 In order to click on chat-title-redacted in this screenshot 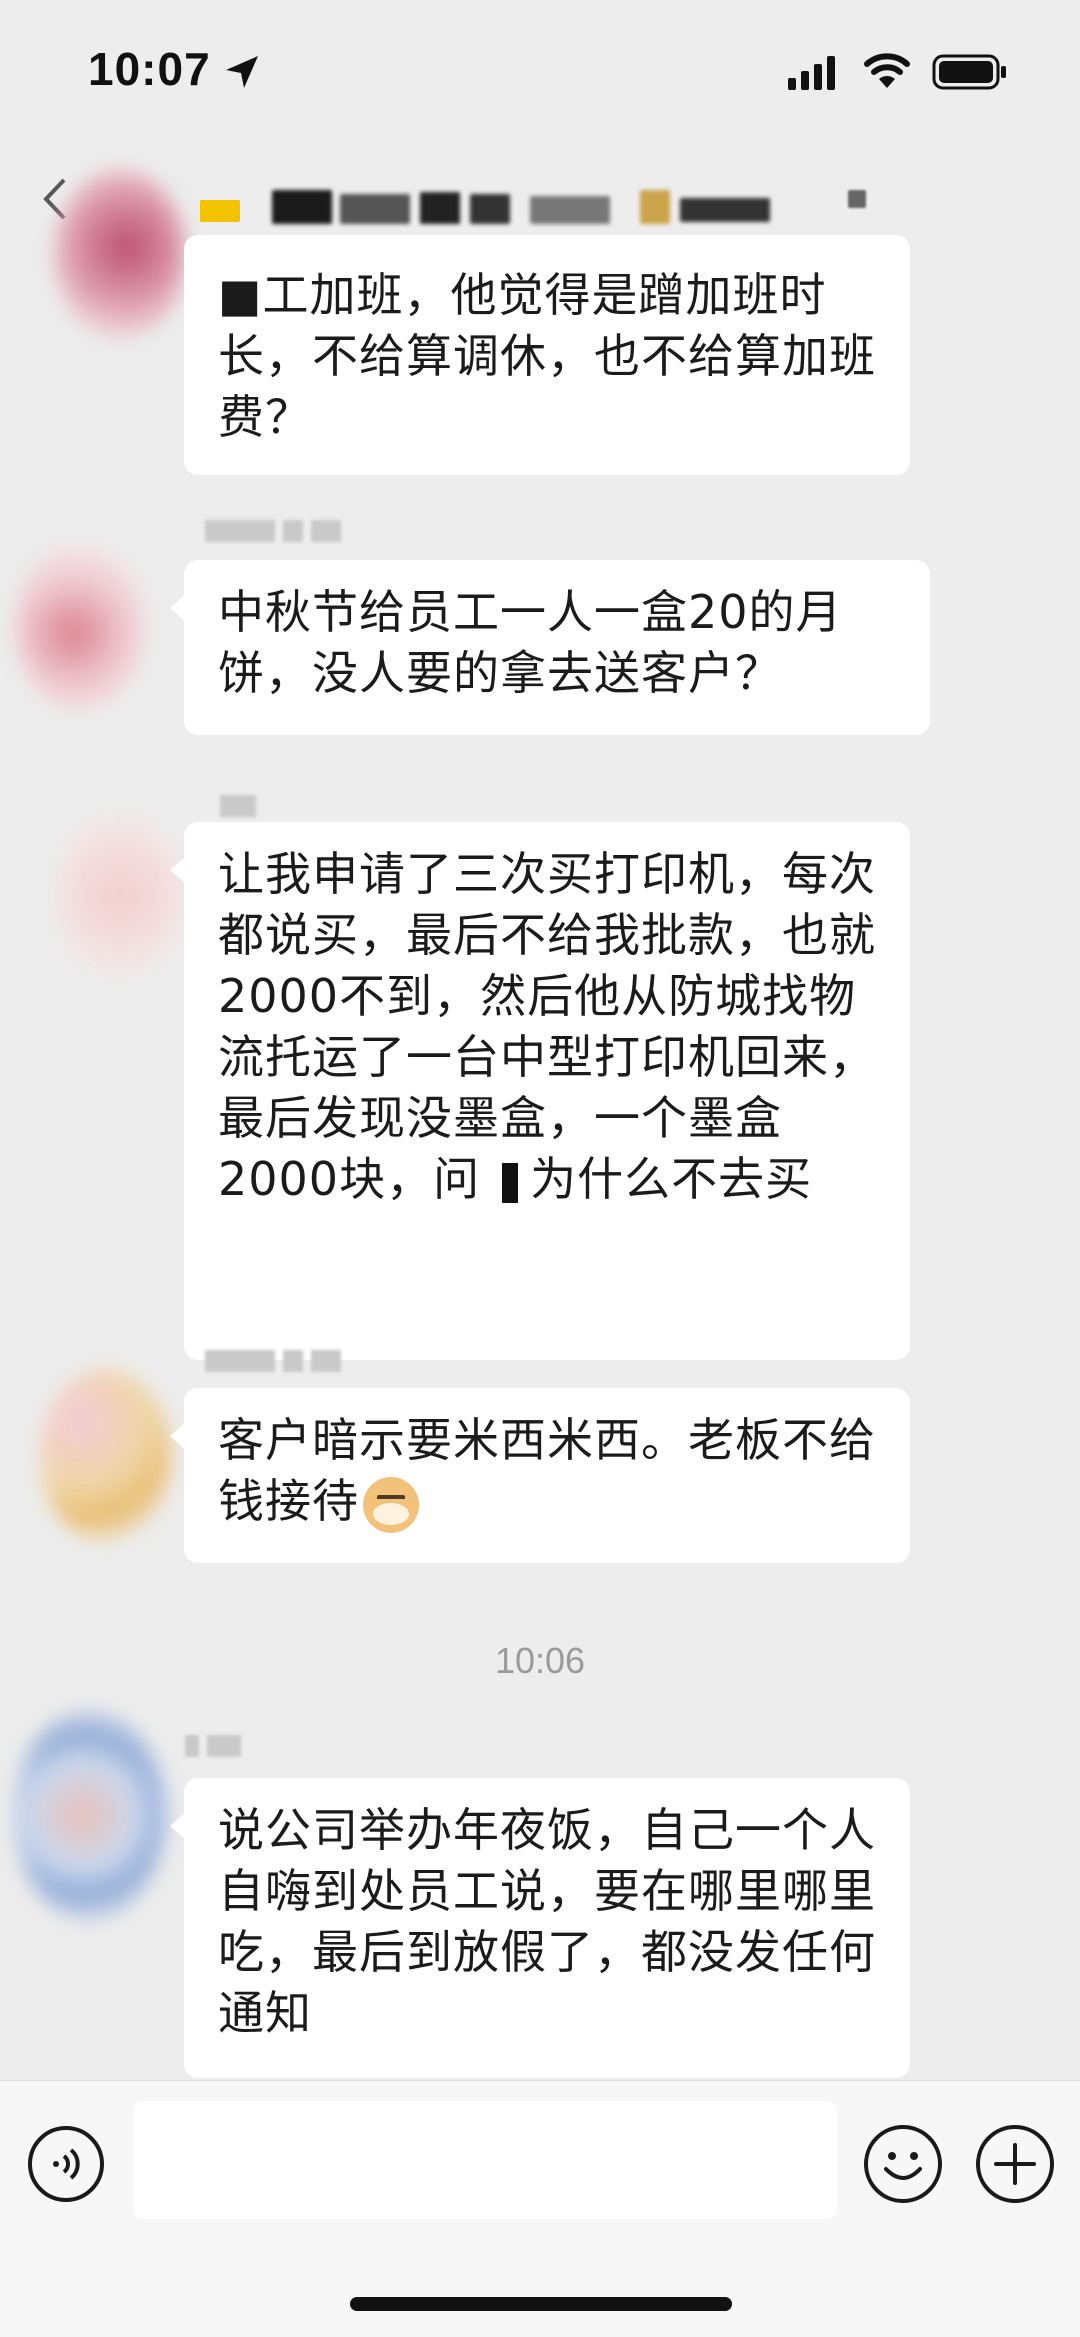, I will do `click(540, 210)`.